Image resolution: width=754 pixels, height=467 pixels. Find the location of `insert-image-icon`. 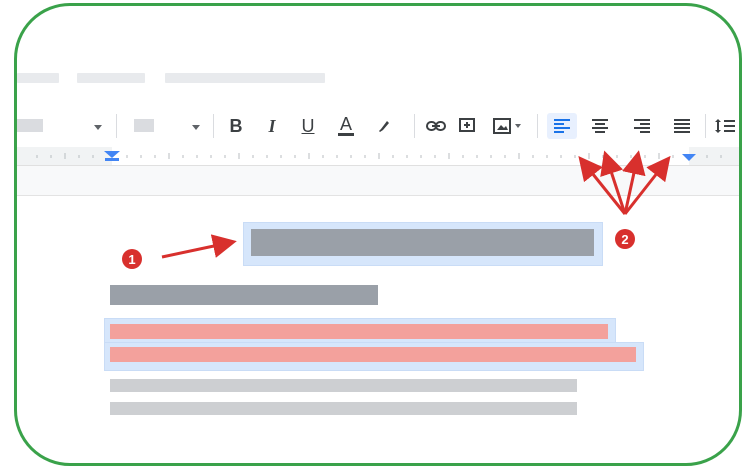

insert-image-icon is located at coordinates (502, 126).